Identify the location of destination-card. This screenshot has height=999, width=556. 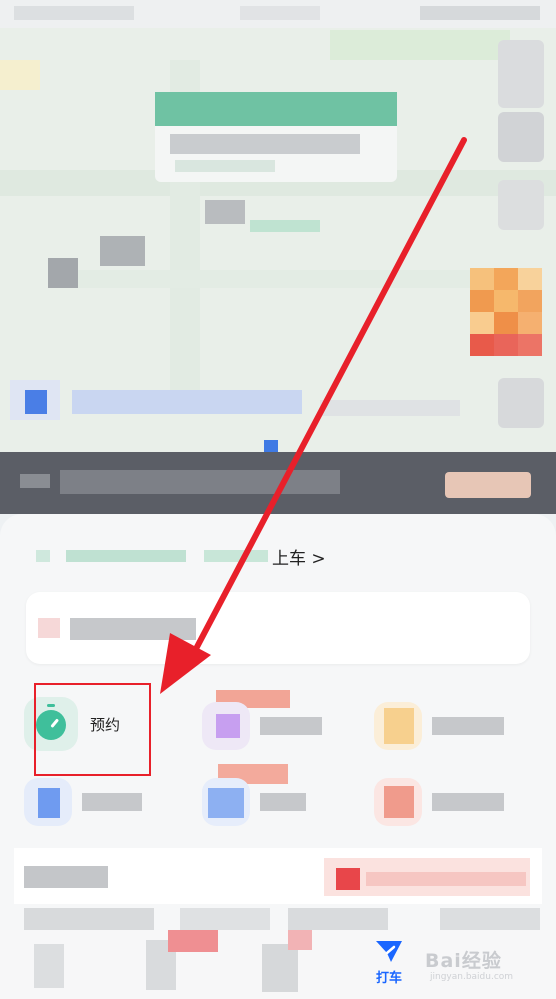
(278, 628).